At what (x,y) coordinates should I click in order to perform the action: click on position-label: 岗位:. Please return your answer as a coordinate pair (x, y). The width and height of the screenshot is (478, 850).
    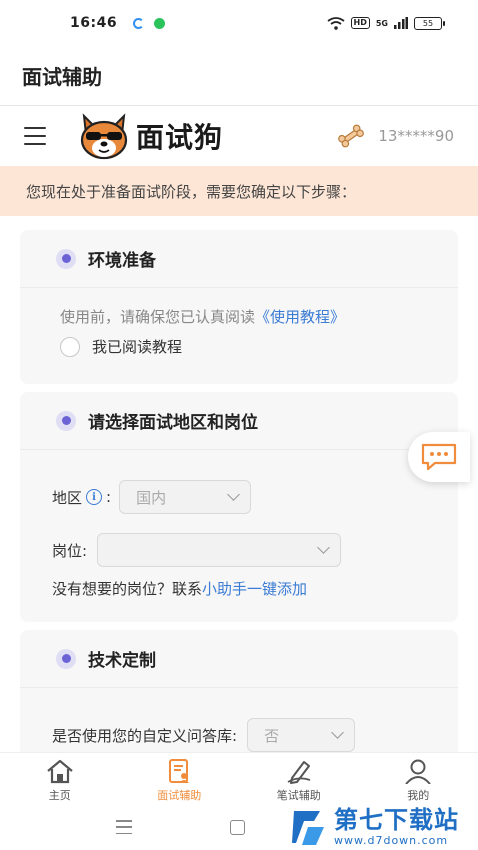
    Looking at the image, I should click on (70, 550).